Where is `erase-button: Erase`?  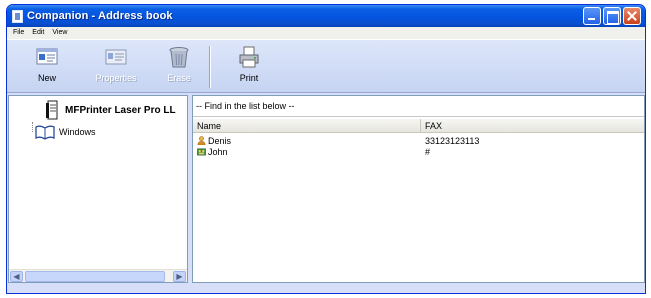 erase-button: Erase is located at coordinates (179, 67).